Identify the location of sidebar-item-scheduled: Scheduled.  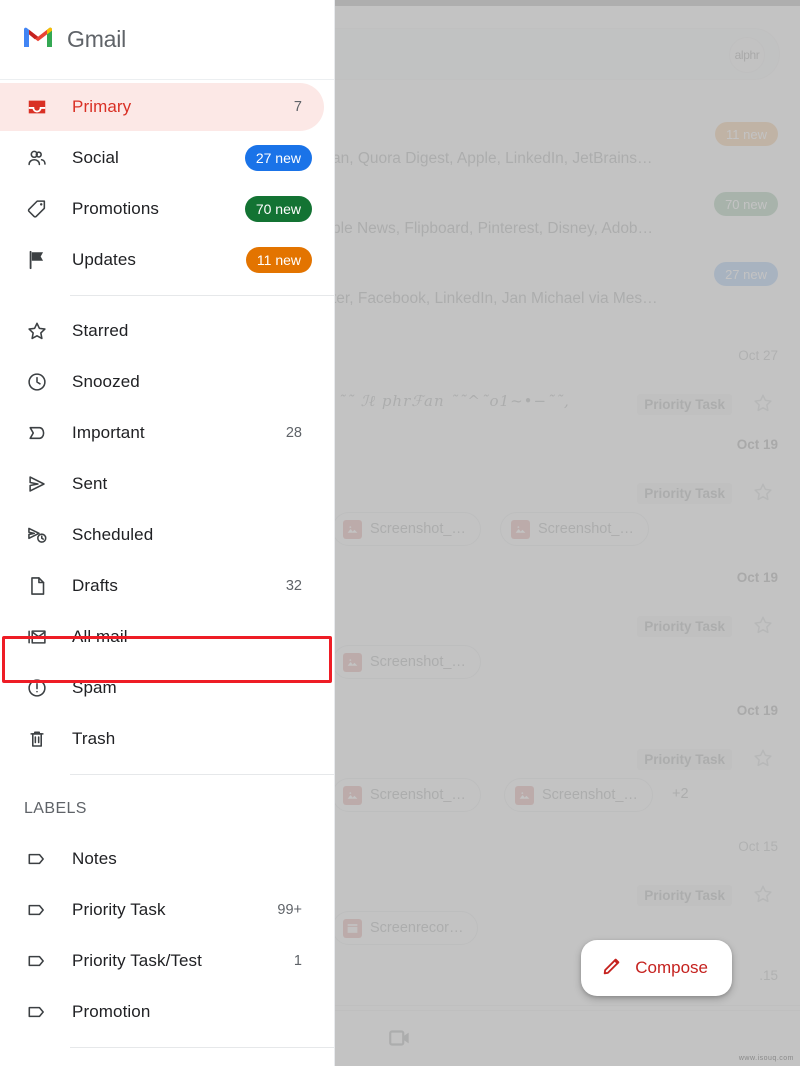
(162, 535).